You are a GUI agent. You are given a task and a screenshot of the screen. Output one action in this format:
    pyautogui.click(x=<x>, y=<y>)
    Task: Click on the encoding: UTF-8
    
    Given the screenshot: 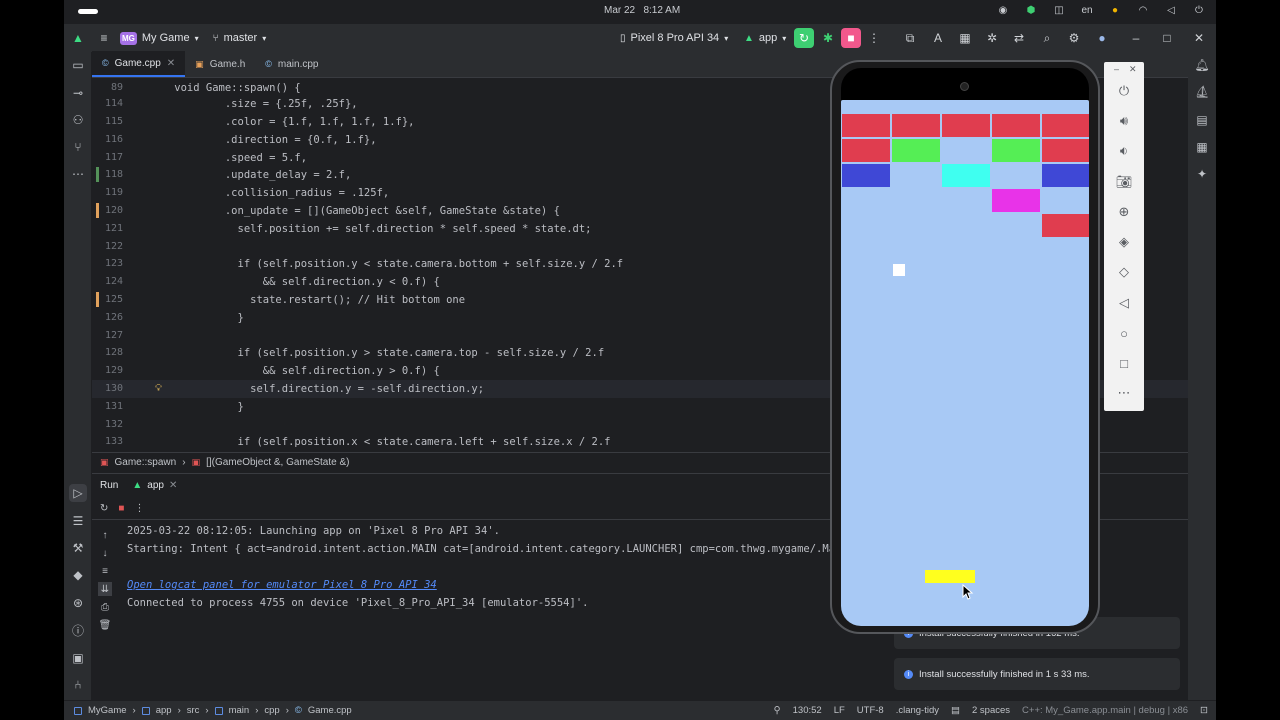 What is the action you would take?
    pyautogui.click(x=870, y=710)
    